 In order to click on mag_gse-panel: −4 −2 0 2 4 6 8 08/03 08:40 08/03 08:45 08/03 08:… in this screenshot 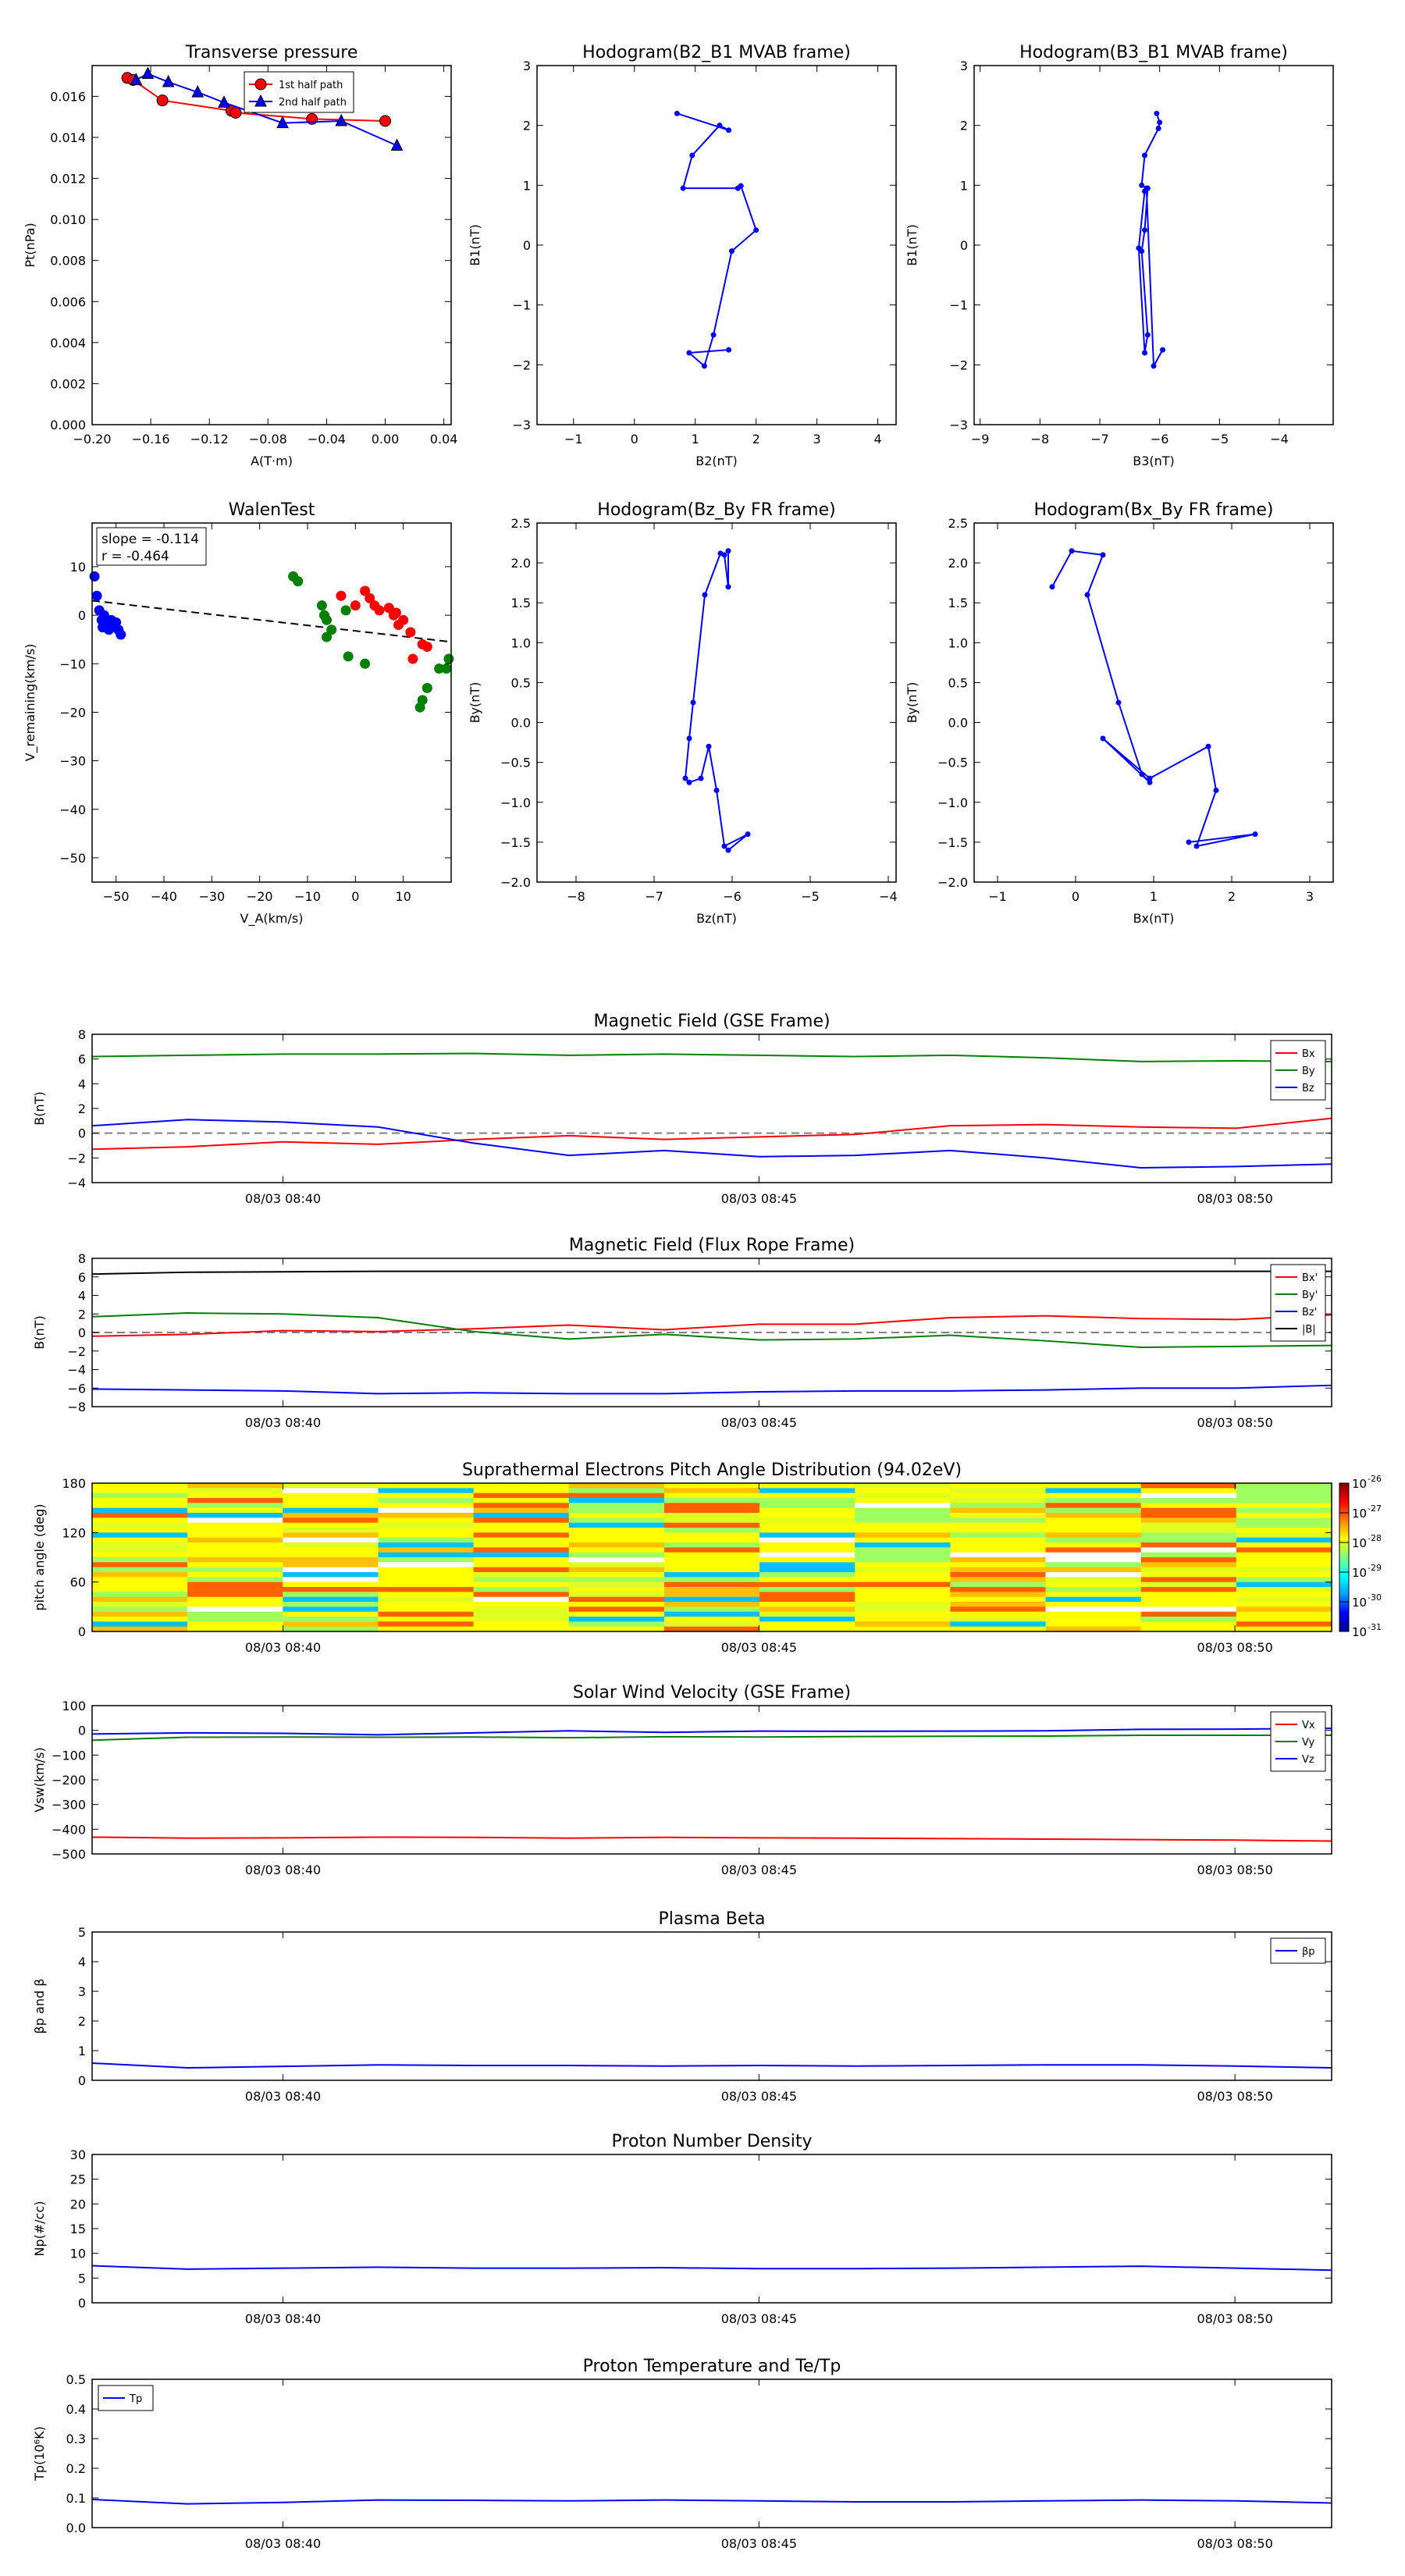, I will do `click(682, 1109)`.